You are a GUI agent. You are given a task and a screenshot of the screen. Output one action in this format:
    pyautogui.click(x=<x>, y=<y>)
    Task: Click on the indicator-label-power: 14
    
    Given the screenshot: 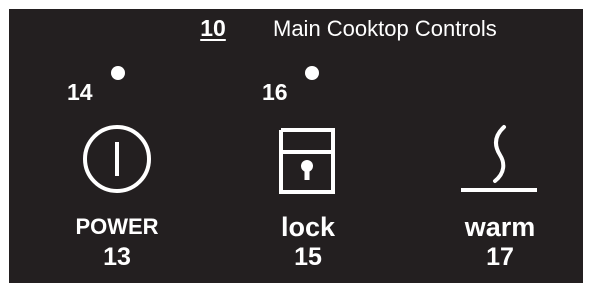 What is the action you would take?
    pyautogui.click(x=80, y=92)
    